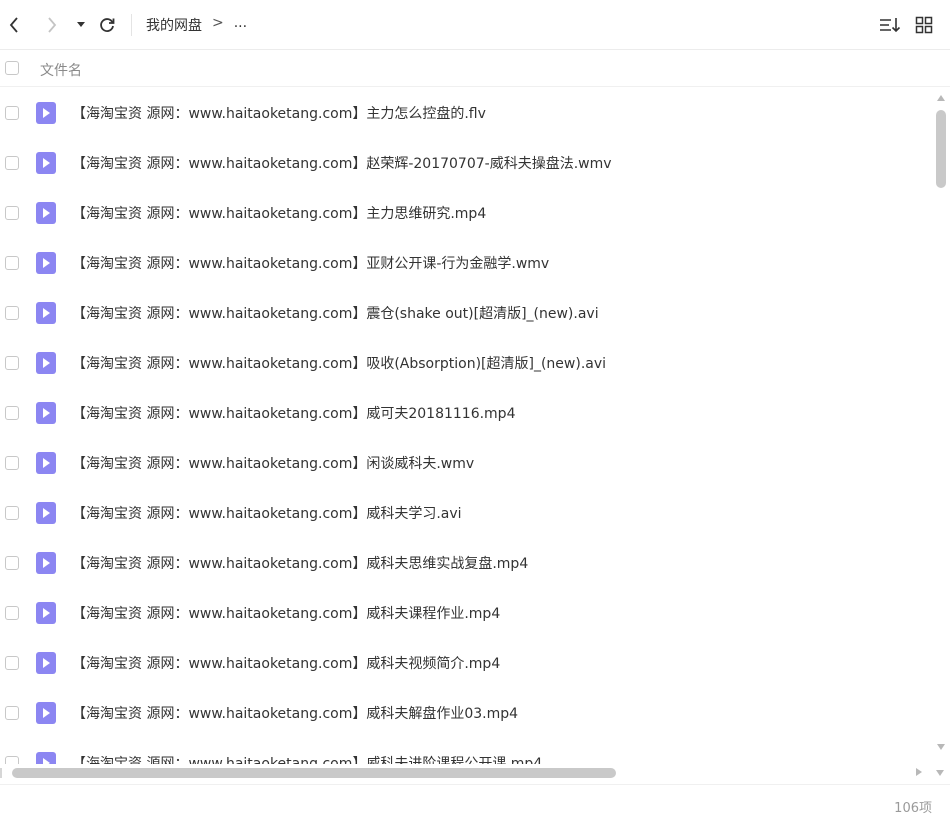  I want to click on status-bar: 106项, so click(475, 804).